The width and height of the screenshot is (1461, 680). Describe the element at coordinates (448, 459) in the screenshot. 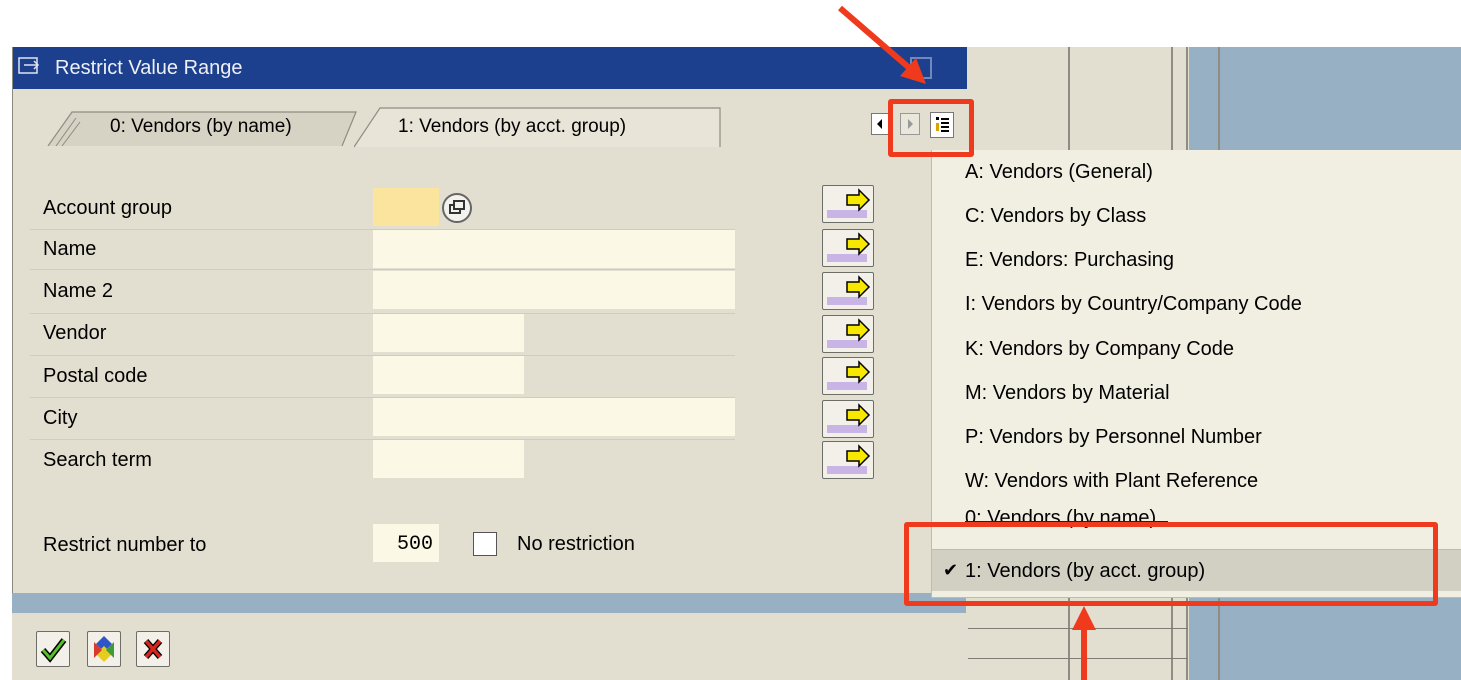

I see `search-term-input` at that location.